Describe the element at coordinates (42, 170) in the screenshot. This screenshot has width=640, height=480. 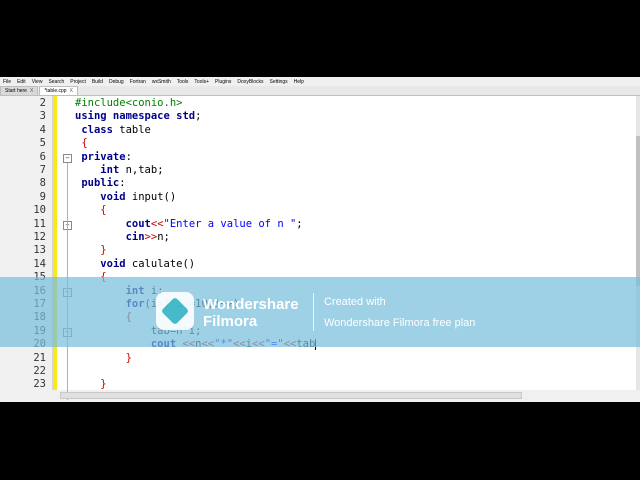
I see `line-number: 7` at that location.